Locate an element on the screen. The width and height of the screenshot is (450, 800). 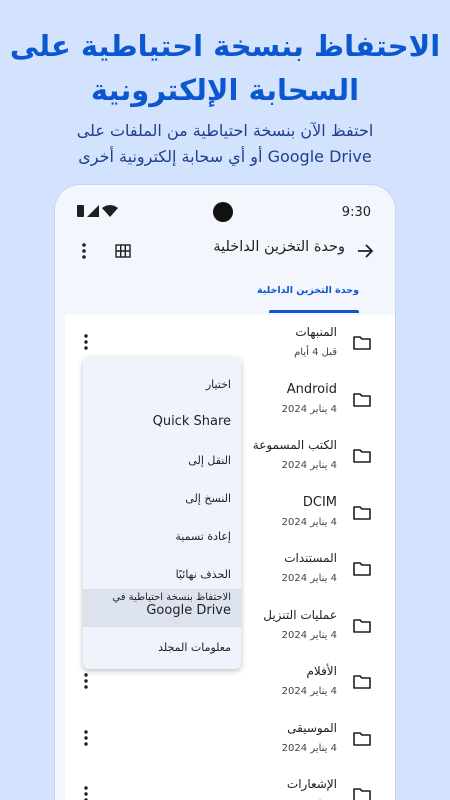
menu-item-label: النسخ إلى is located at coordinates (208, 498).